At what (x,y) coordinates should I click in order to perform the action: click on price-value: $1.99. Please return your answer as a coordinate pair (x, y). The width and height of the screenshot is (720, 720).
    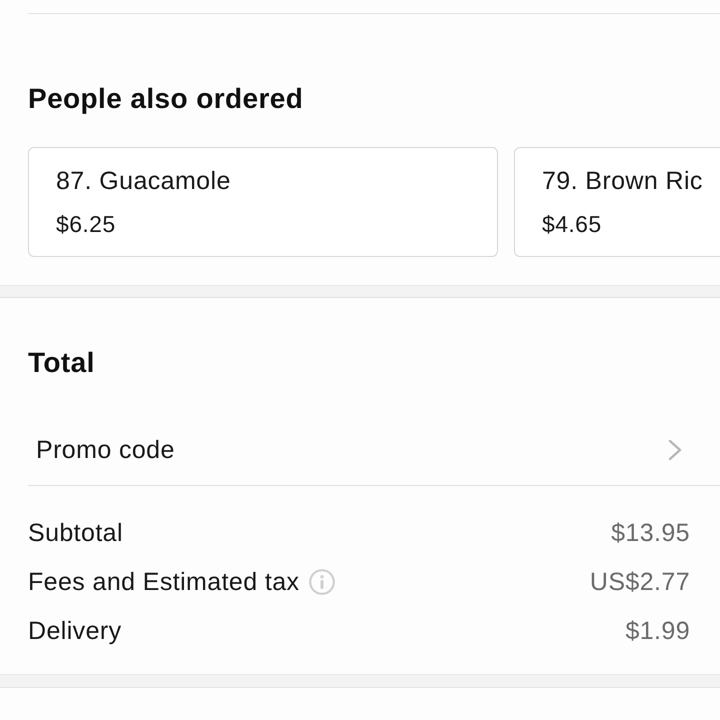
    Looking at the image, I should click on (657, 631).